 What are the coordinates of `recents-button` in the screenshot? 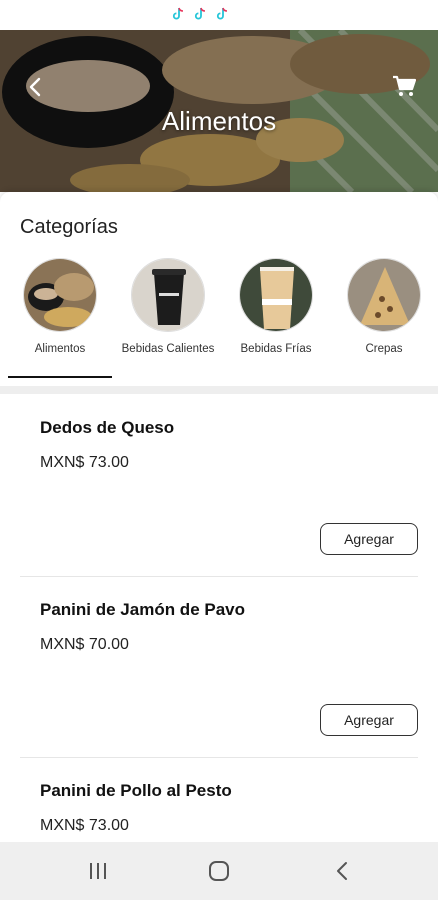 It's located at (98, 871).